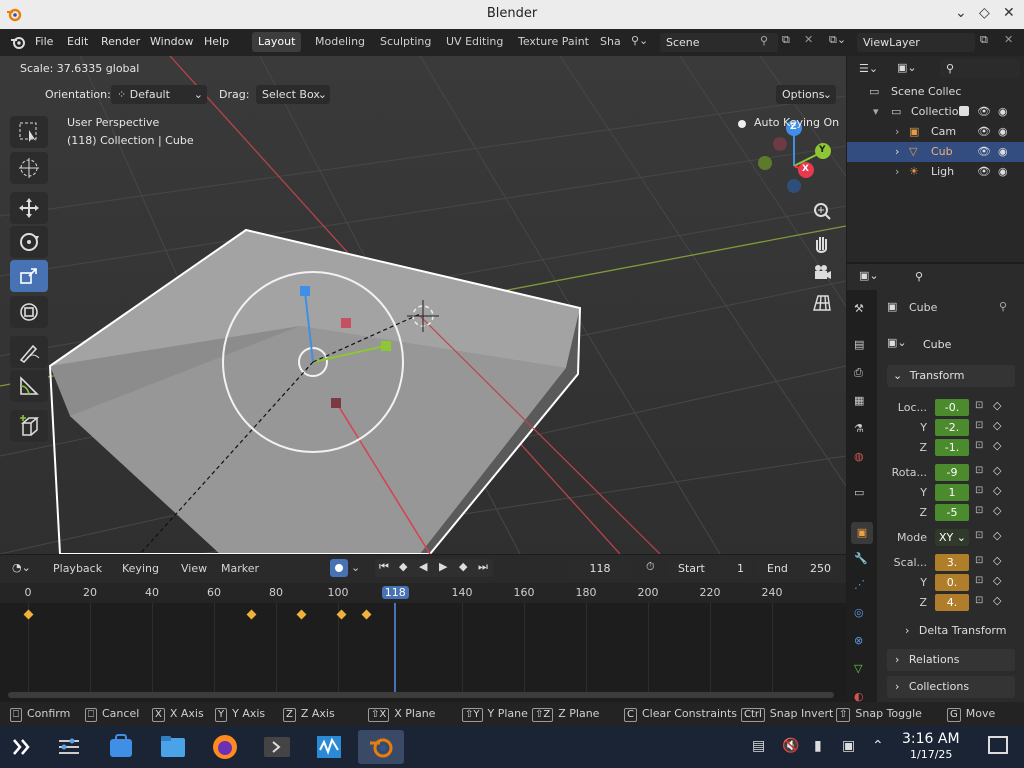 The width and height of the screenshot is (1024, 768). I want to click on jump-start-icon: ⏮, so click(384, 567).